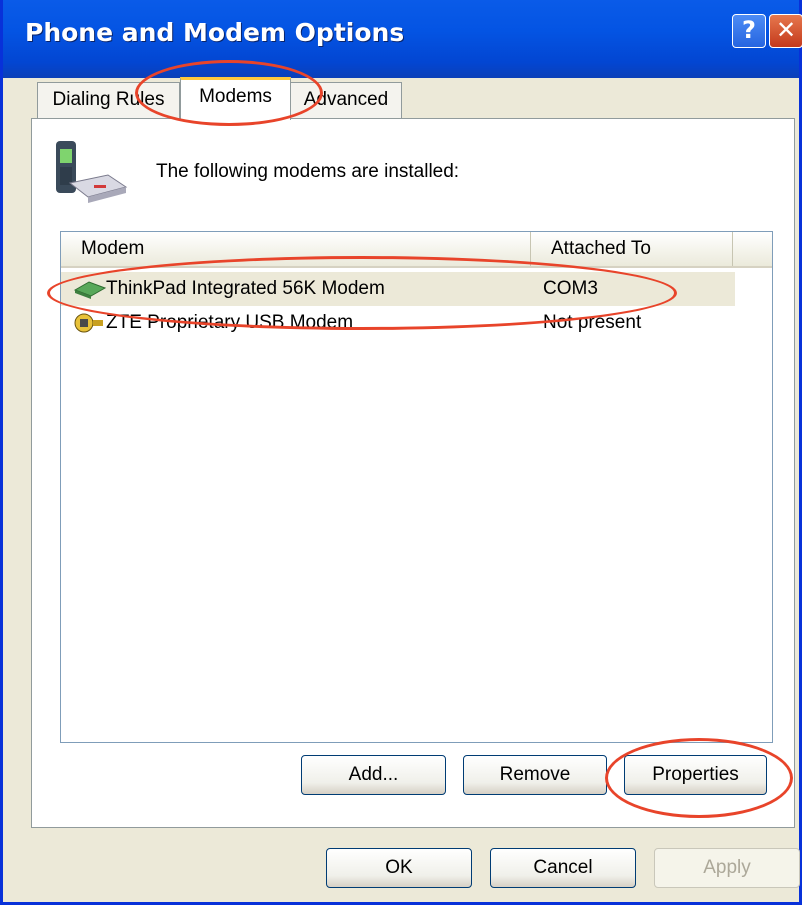 The height and width of the screenshot is (905, 802). I want to click on modem-name: ThinkPad Integrated 56K Modem, so click(245, 288).